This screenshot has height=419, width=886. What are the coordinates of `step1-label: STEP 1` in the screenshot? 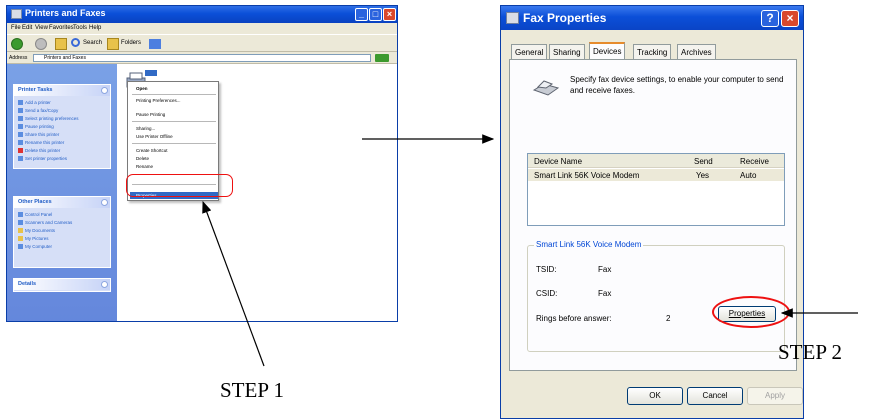 It's located at (252, 390).